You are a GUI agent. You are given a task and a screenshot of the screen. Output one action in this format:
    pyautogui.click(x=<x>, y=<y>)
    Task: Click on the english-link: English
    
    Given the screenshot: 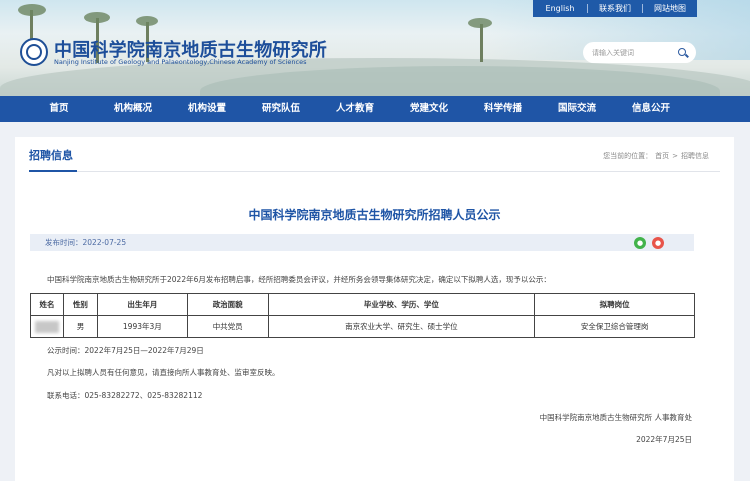 What is the action you would take?
    pyautogui.click(x=560, y=8)
    